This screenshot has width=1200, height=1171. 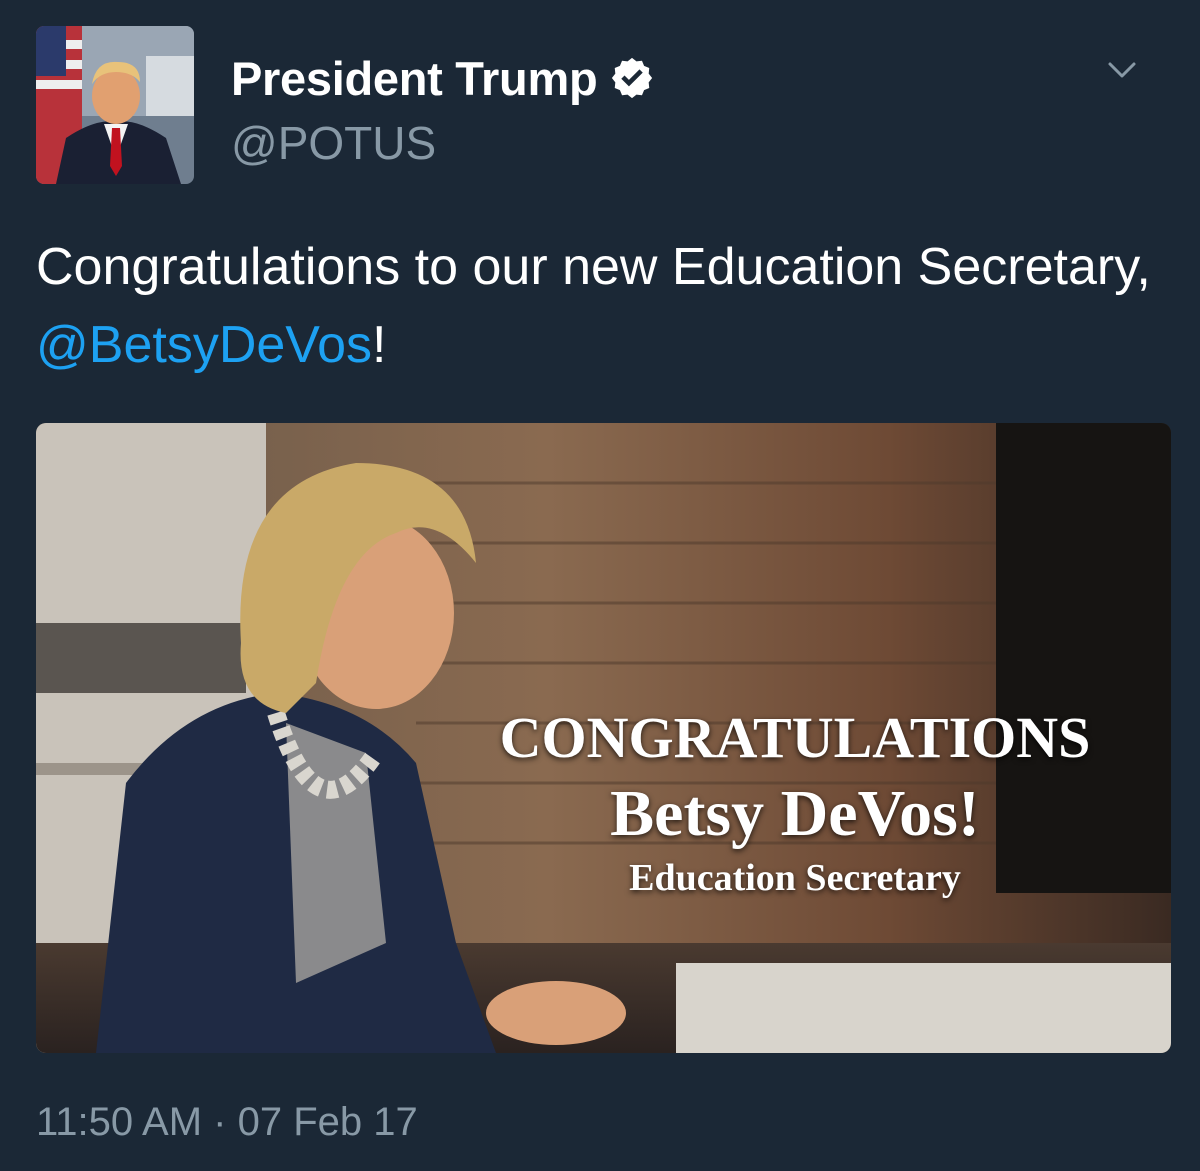 I want to click on avatar, so click(x=115, y=105).